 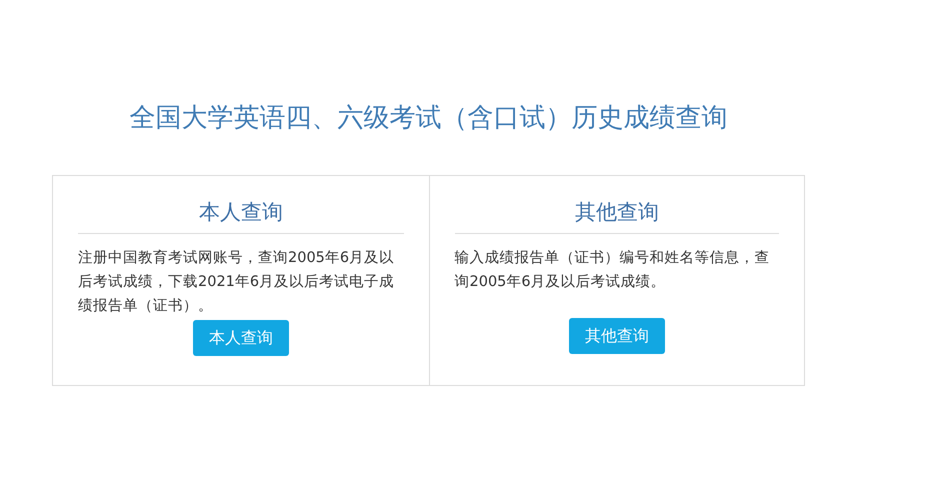 I want to click on panel-description: 注册中国教育考试网账号，查询2005年6月及以后考试成绩，下载2021年6月及以后考试电子成绩报告单（证书）。, so click(x=237, y=282).